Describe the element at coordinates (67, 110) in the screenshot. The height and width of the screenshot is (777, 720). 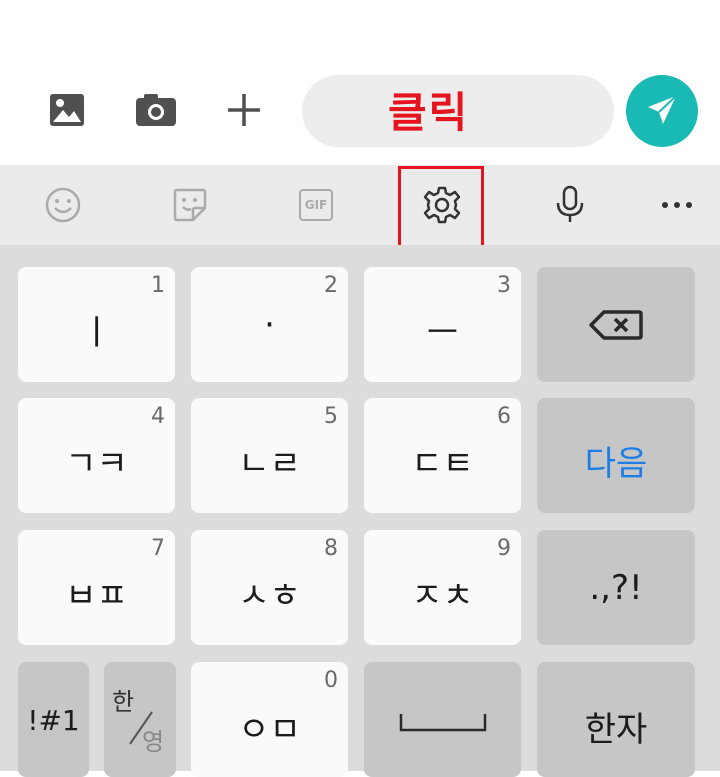
I see `image-icon` at that location.